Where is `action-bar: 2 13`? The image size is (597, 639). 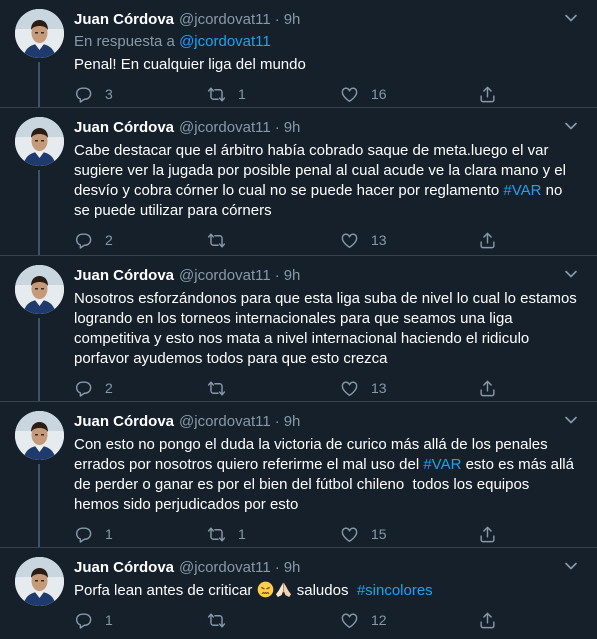
action-bar: 2 13 is located at coordinates (329, 240).